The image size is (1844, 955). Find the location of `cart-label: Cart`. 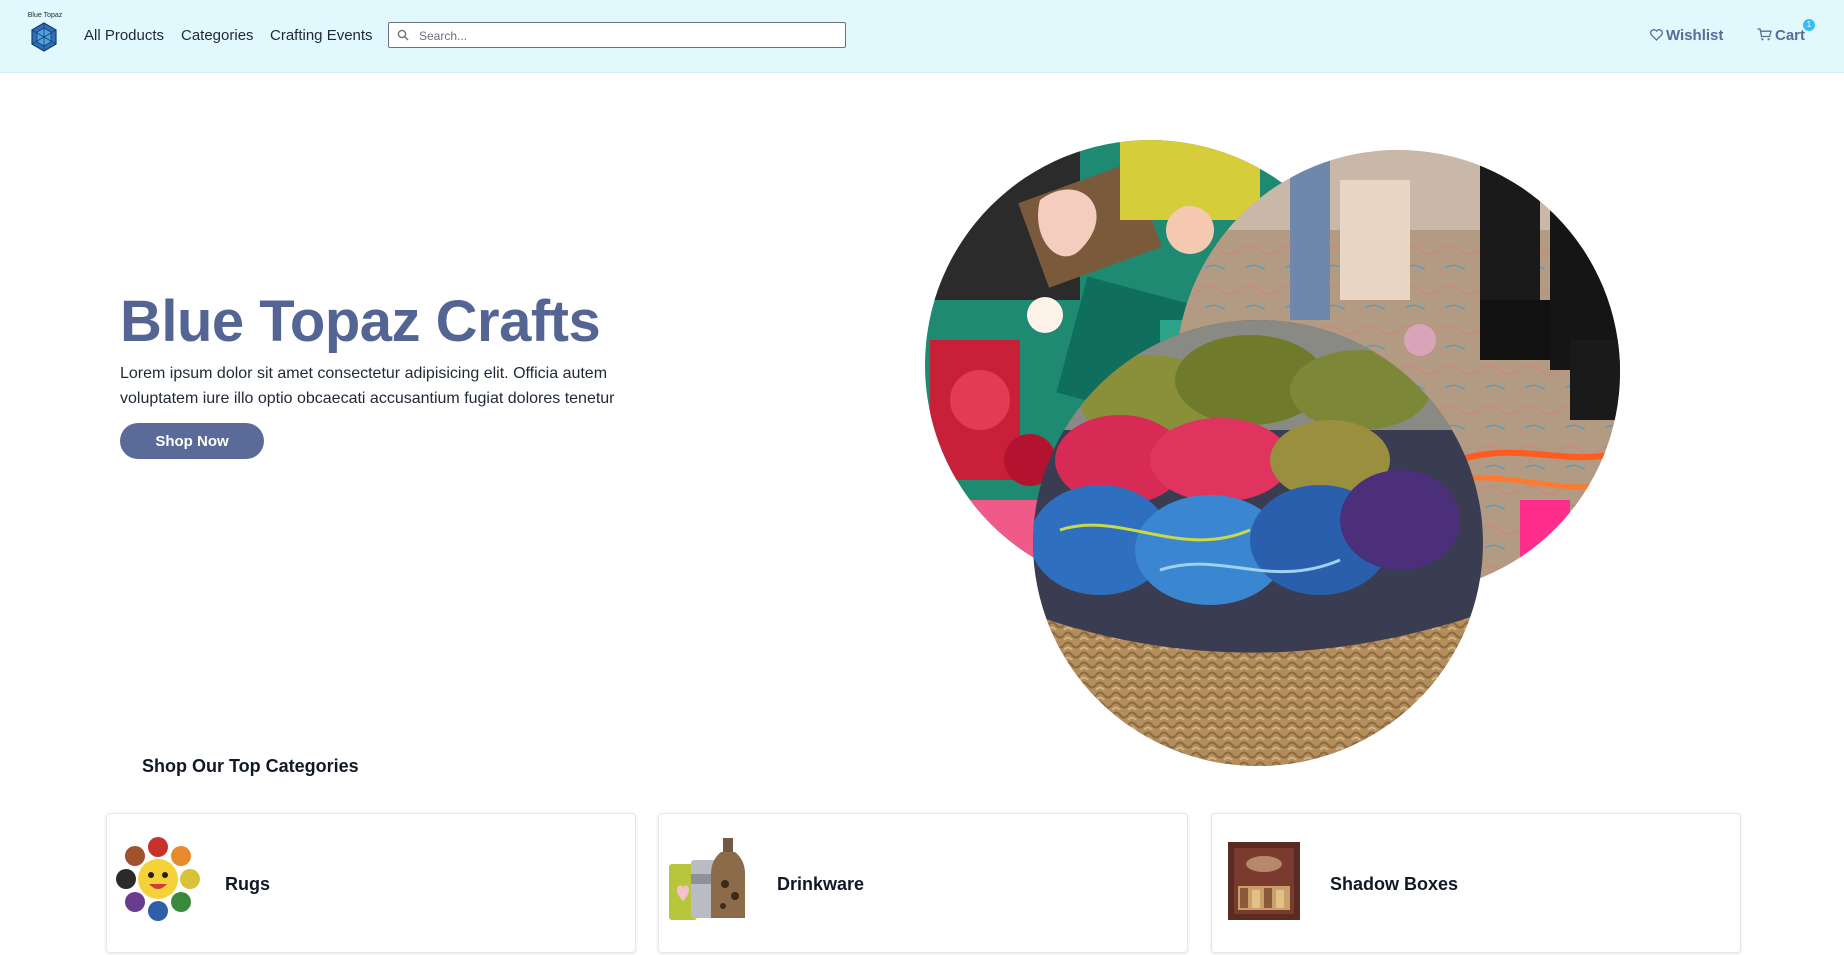

cart-label: Cart is located at coordinates (1790, 35).